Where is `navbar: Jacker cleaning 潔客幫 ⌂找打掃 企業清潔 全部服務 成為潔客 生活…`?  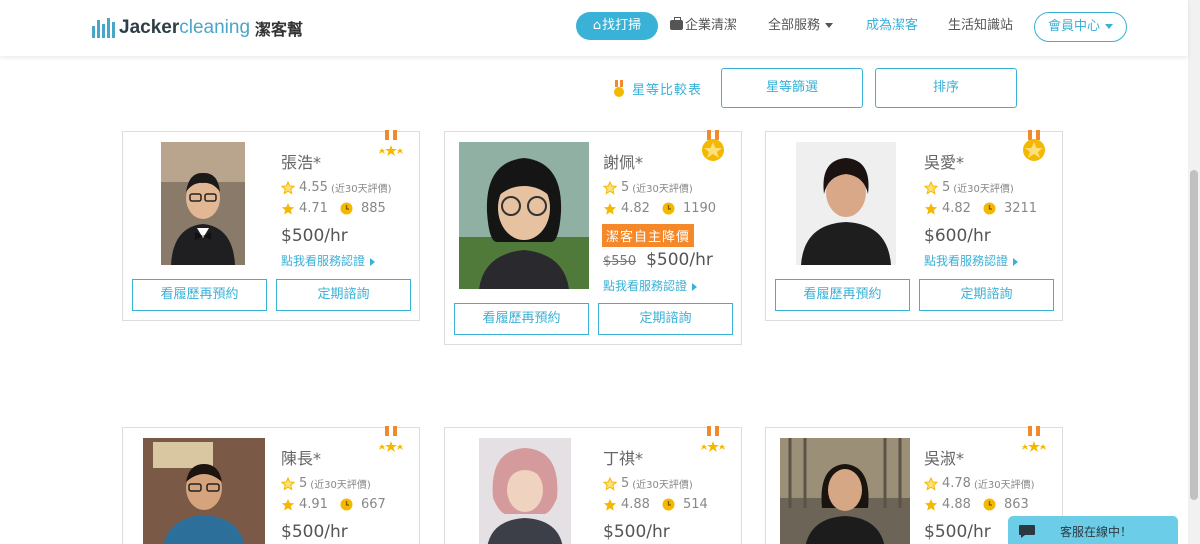 navbar: Jacker cleaning 潔客幫 ⌂找打掃 企業清潔 全部服務 成為潔客 生活… is located at coordinates (594, 28).